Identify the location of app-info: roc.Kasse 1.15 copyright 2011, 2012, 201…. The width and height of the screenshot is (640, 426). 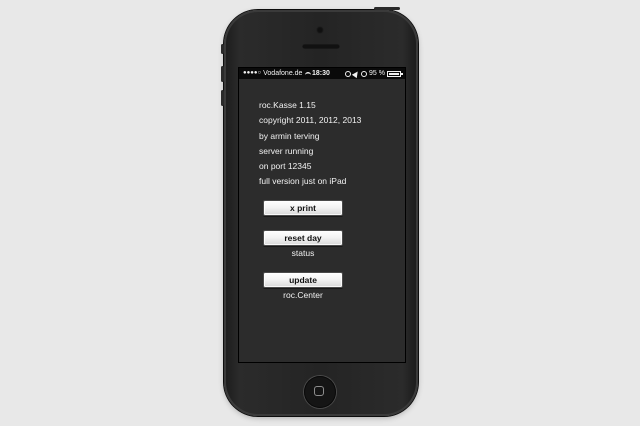
(310, 144).